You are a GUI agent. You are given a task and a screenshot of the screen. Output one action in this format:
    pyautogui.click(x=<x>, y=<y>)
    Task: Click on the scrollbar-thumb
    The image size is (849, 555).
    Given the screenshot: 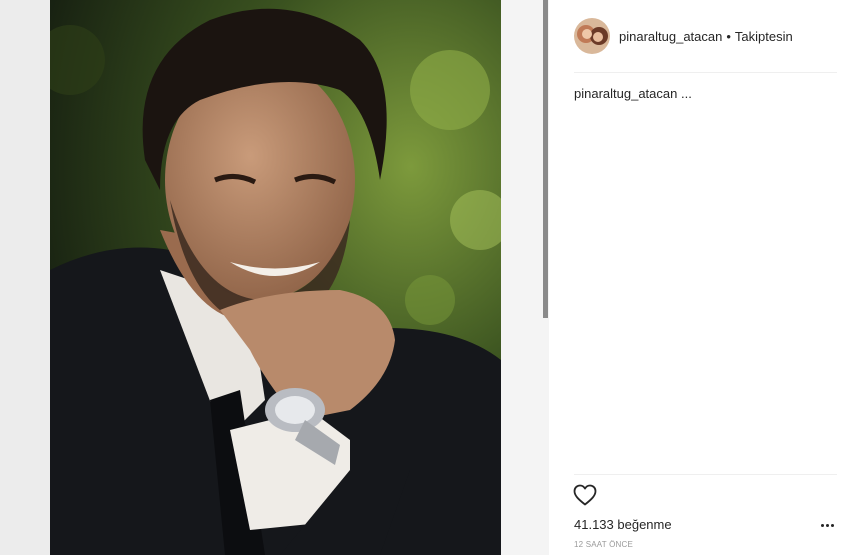 What is the action you would take?
    pyautogui.click(x=545, y=159)
    